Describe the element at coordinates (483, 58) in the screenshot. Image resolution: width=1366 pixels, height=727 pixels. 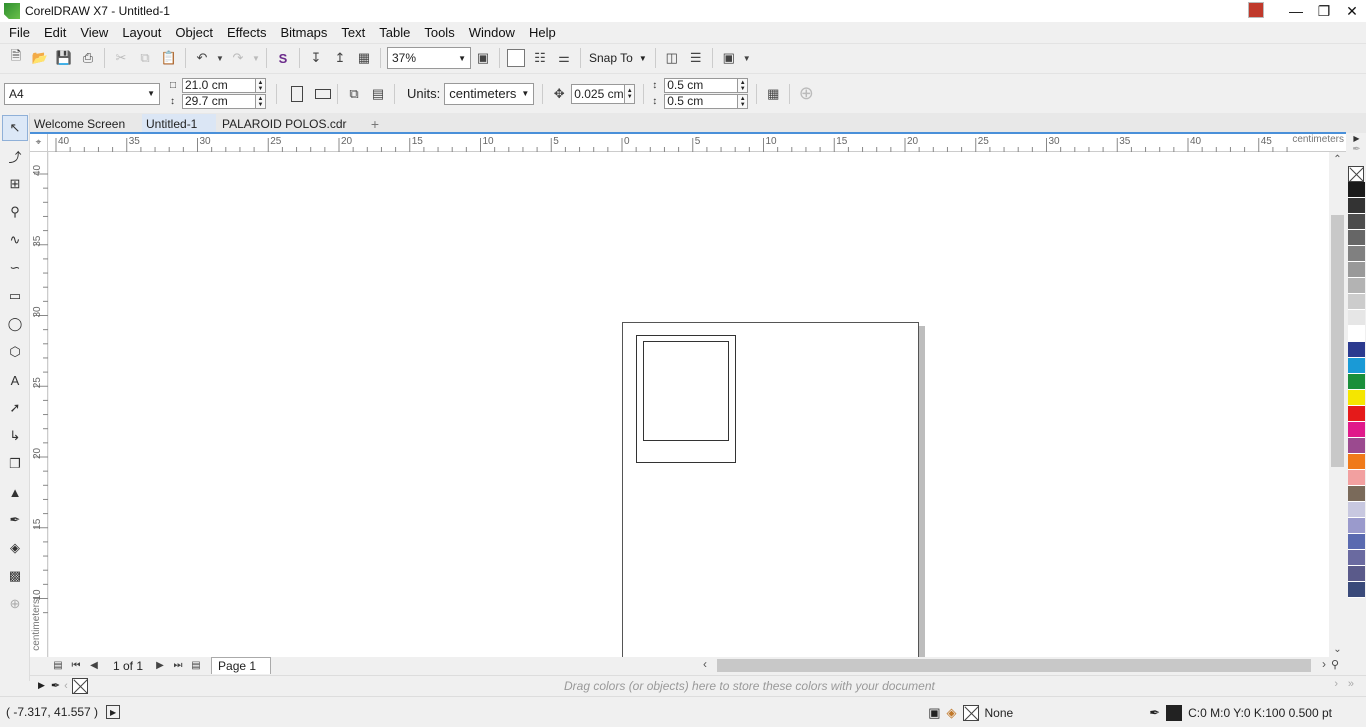
I see `full-screen-preview-icon: ▣` at that location.